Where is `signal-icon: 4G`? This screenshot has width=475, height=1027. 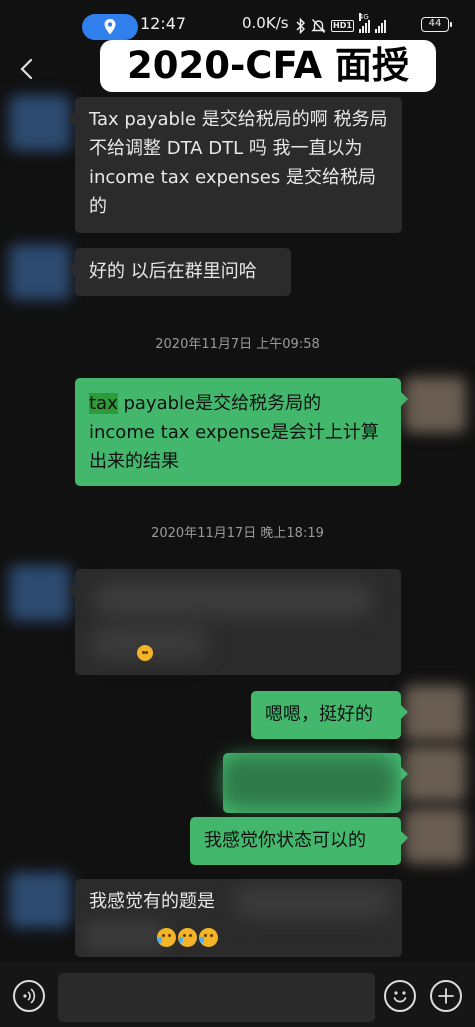 signal-icon: 4G is located at coordinates (364, 23).